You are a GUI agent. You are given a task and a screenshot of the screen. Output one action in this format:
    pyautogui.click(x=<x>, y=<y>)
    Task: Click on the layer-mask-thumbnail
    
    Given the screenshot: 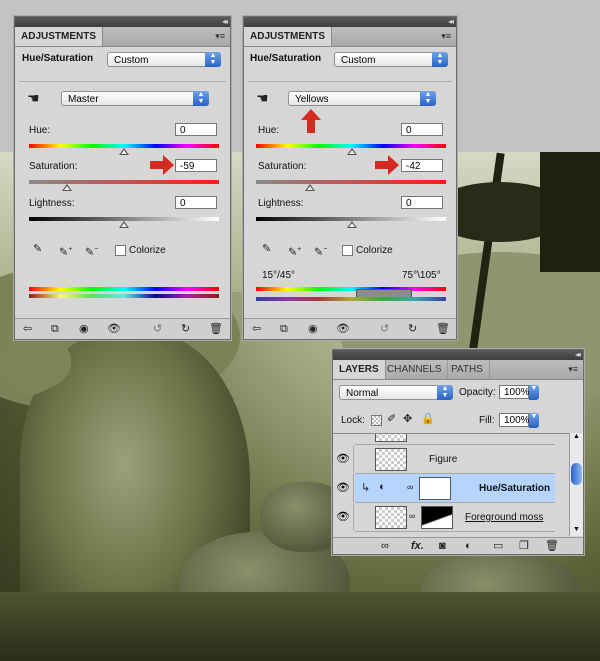 What is the action you would take?
    pyautogui.click(x=437, y=517)
    